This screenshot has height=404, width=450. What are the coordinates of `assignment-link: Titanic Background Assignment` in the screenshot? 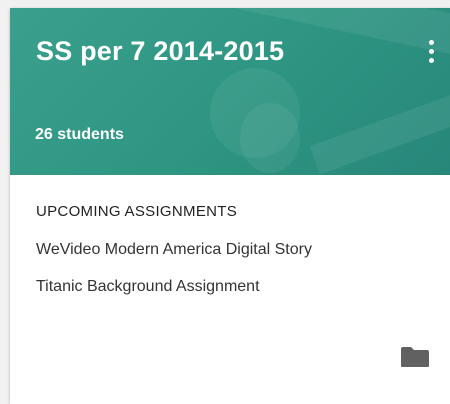 It's located at (230, 287).